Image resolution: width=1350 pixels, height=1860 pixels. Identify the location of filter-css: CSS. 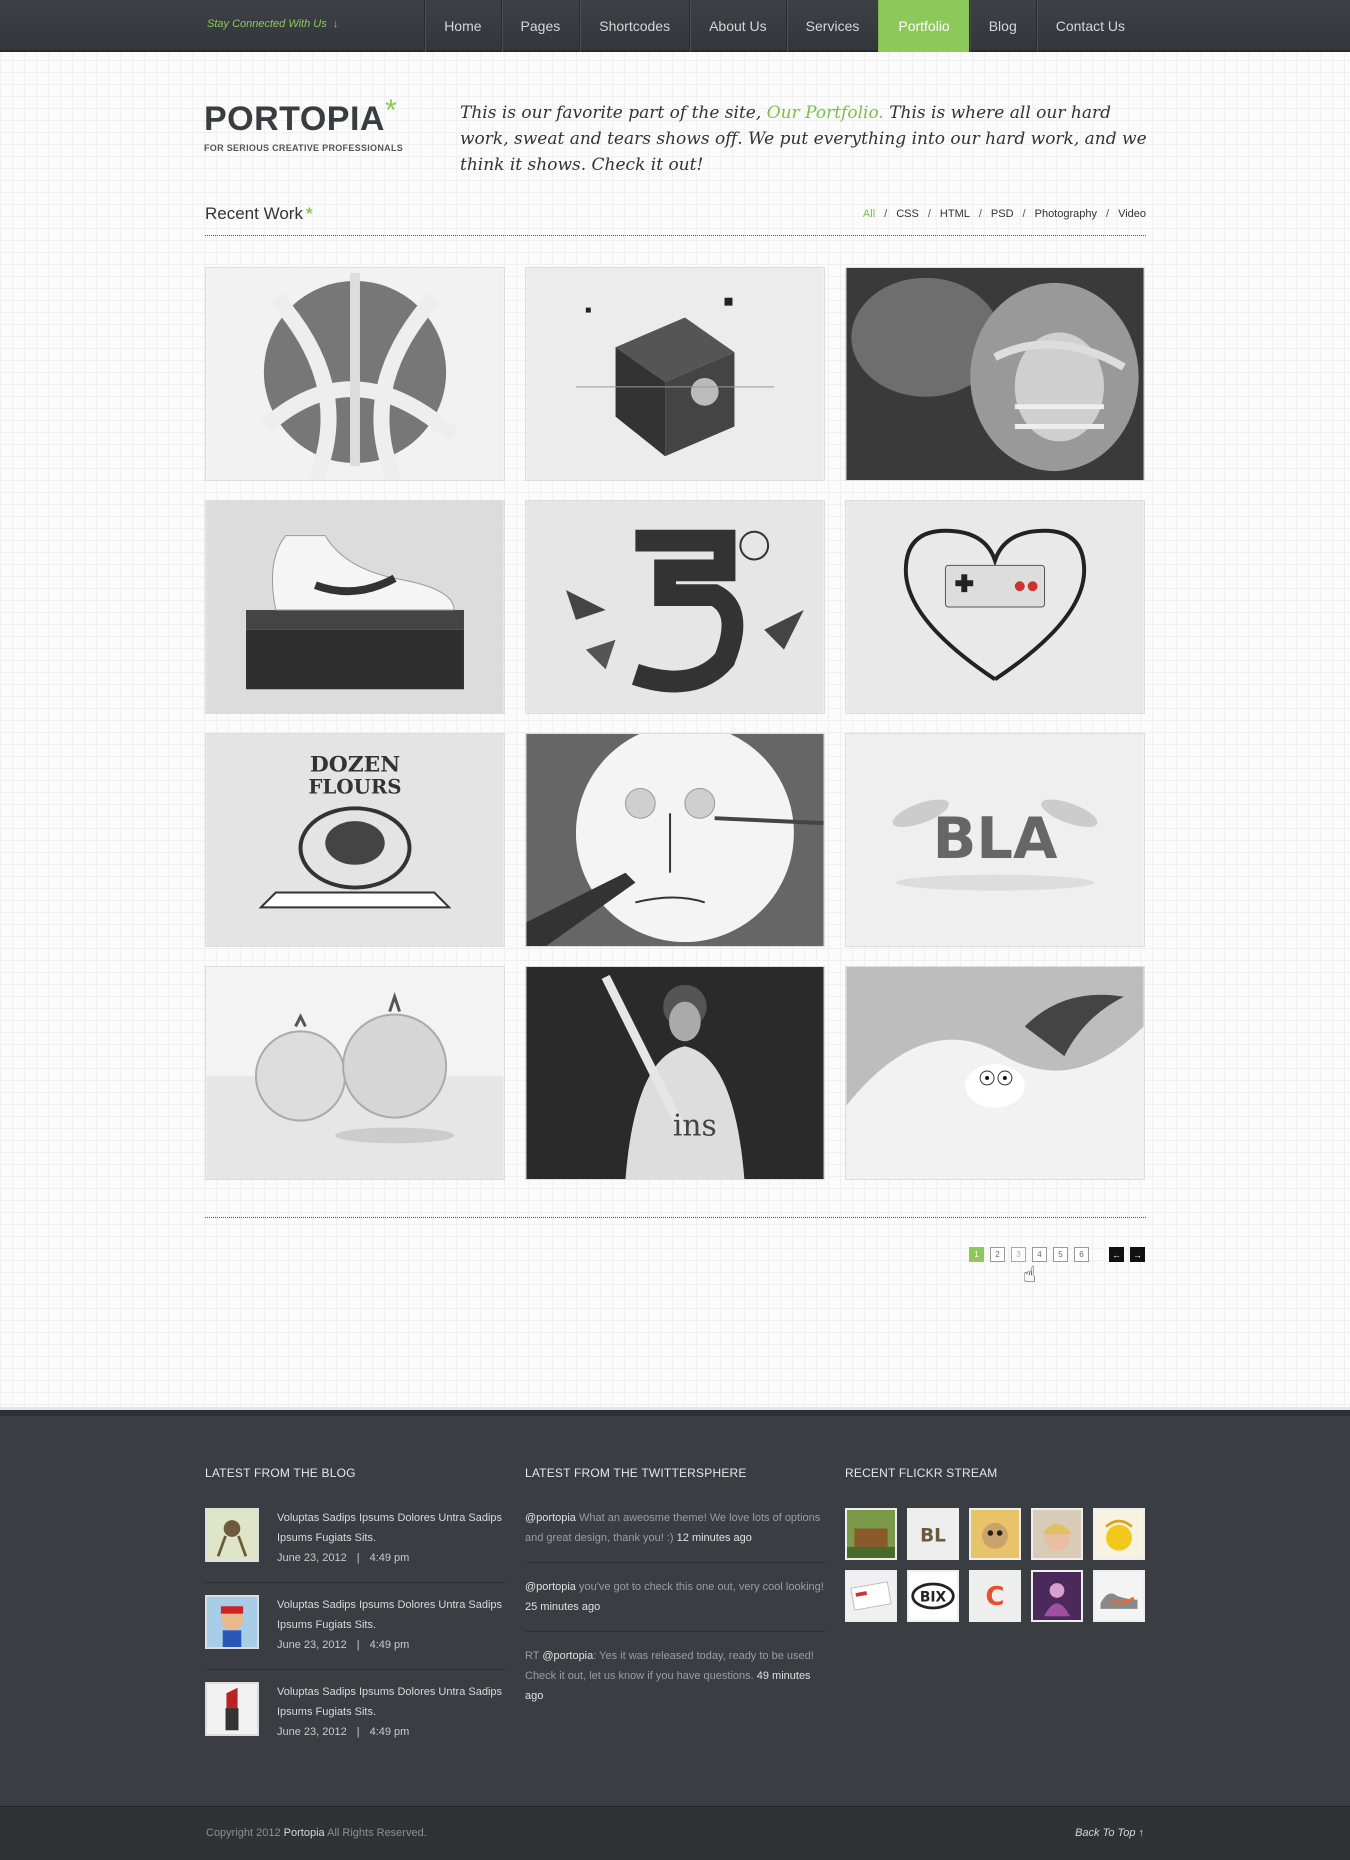
(907, 214).